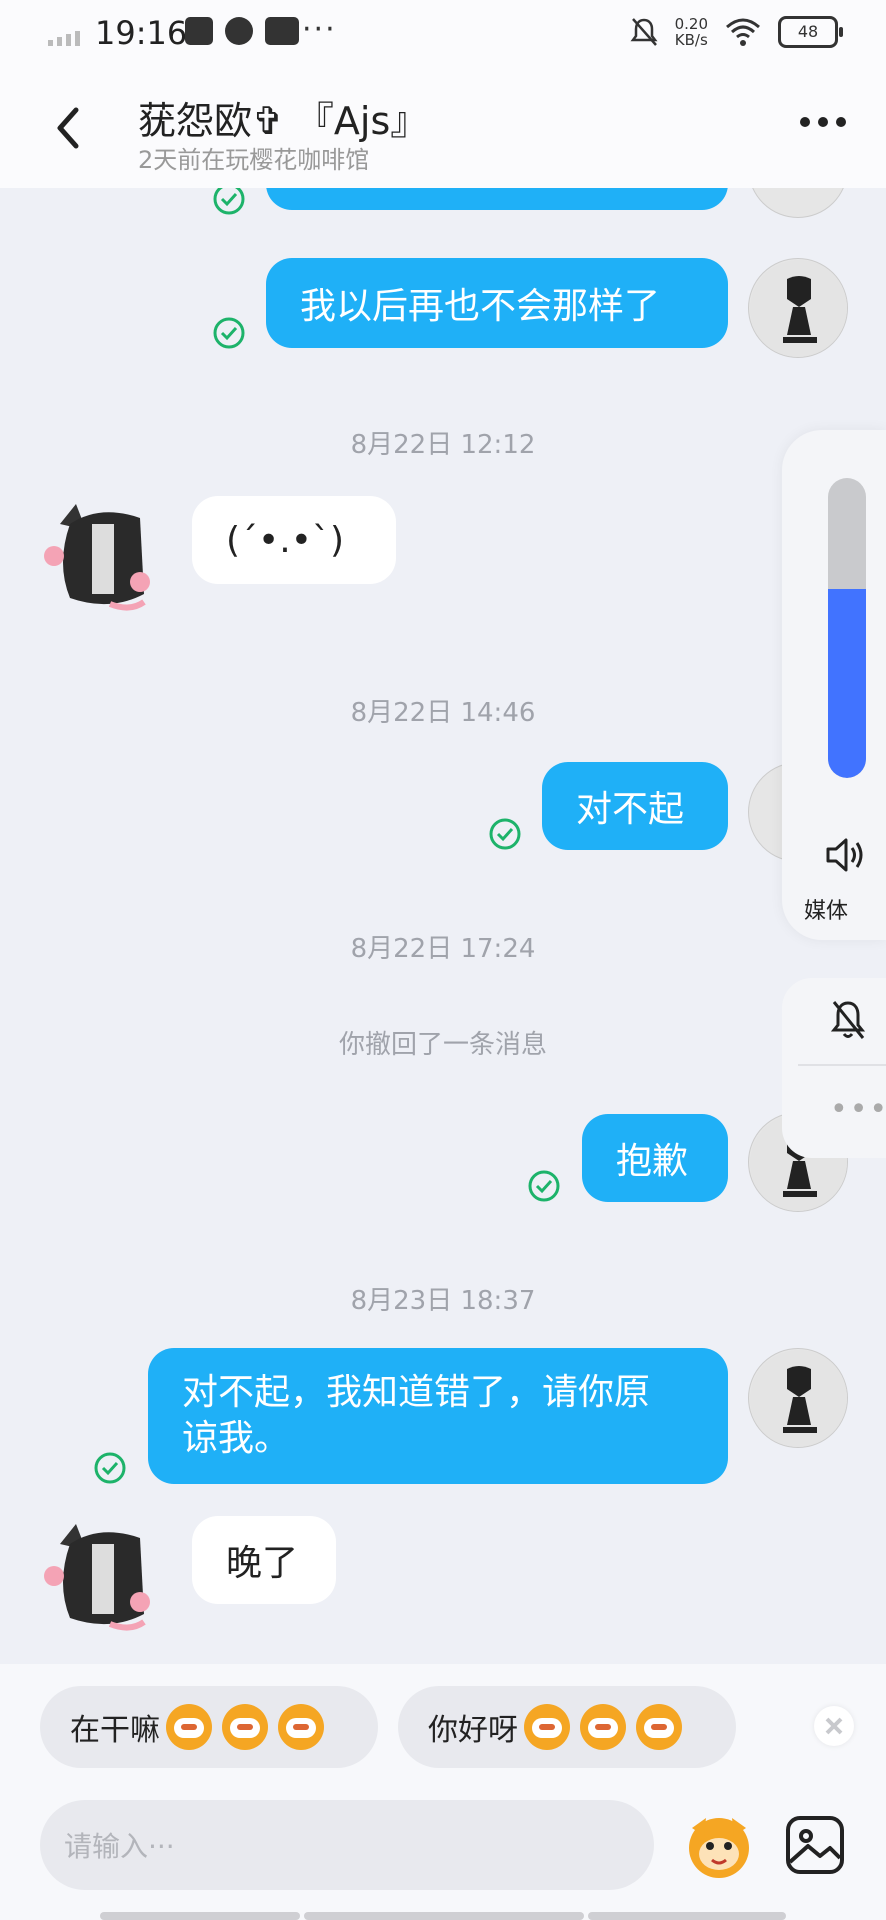 The height and width of the screenshot is (1920, 886). I want to click on image-picker-icon, so click(815, 1845).